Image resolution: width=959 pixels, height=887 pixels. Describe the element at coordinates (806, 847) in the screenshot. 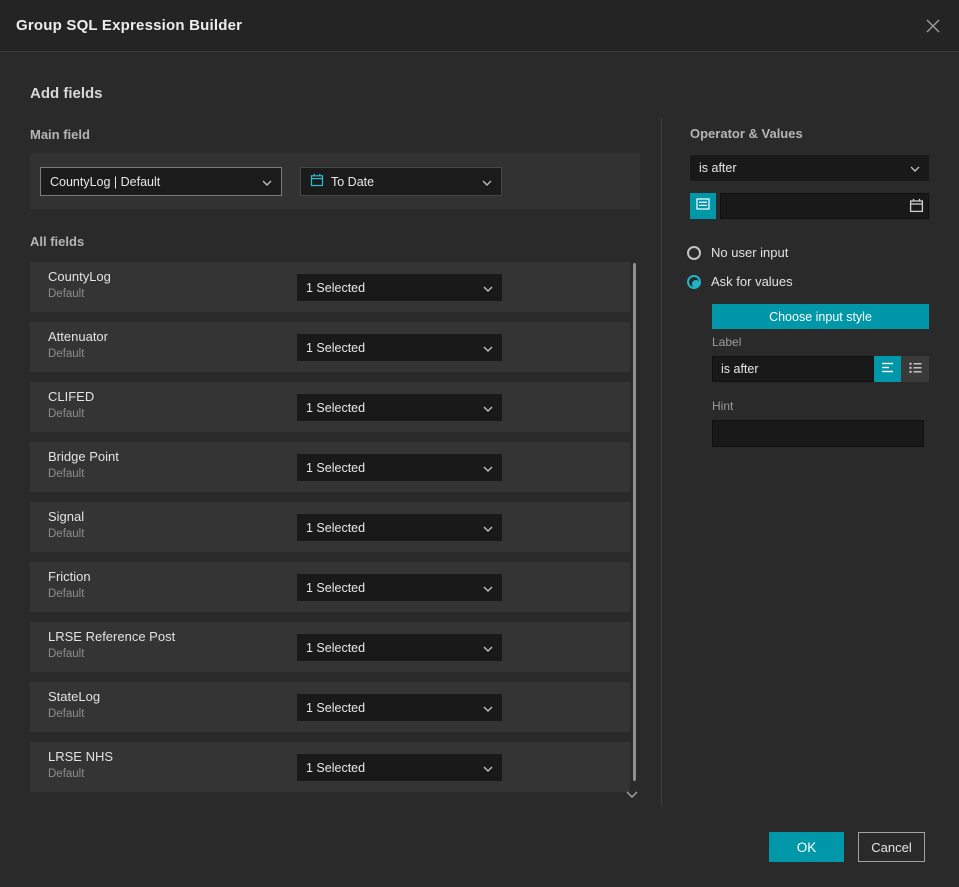

I see `ok-button: OK` at that location.